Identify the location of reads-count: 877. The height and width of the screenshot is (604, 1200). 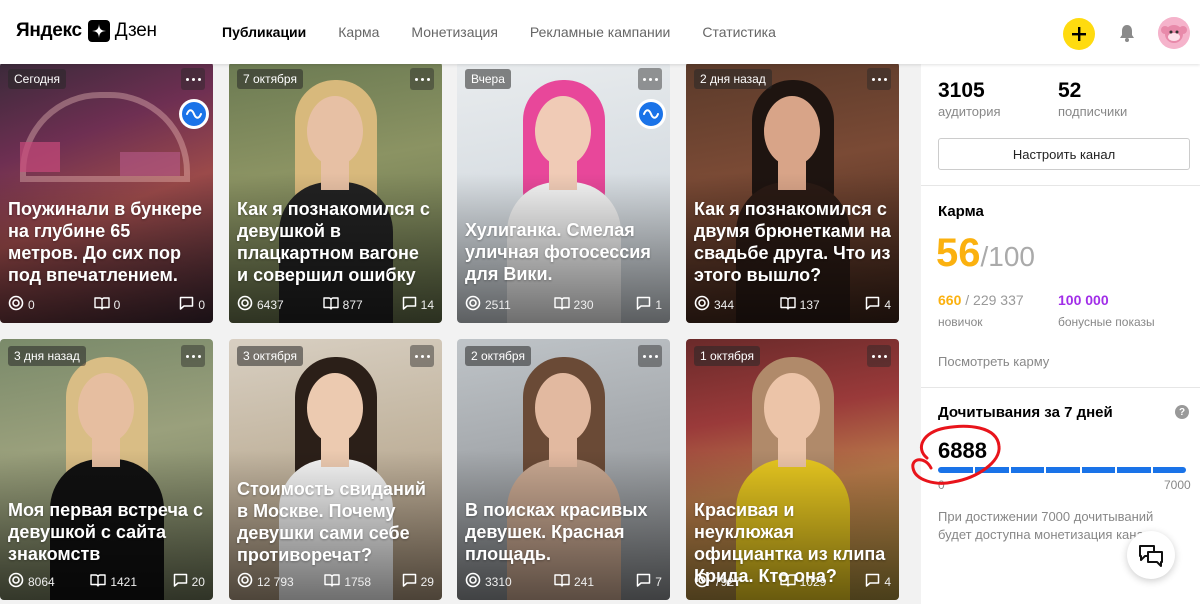
(352, 304).